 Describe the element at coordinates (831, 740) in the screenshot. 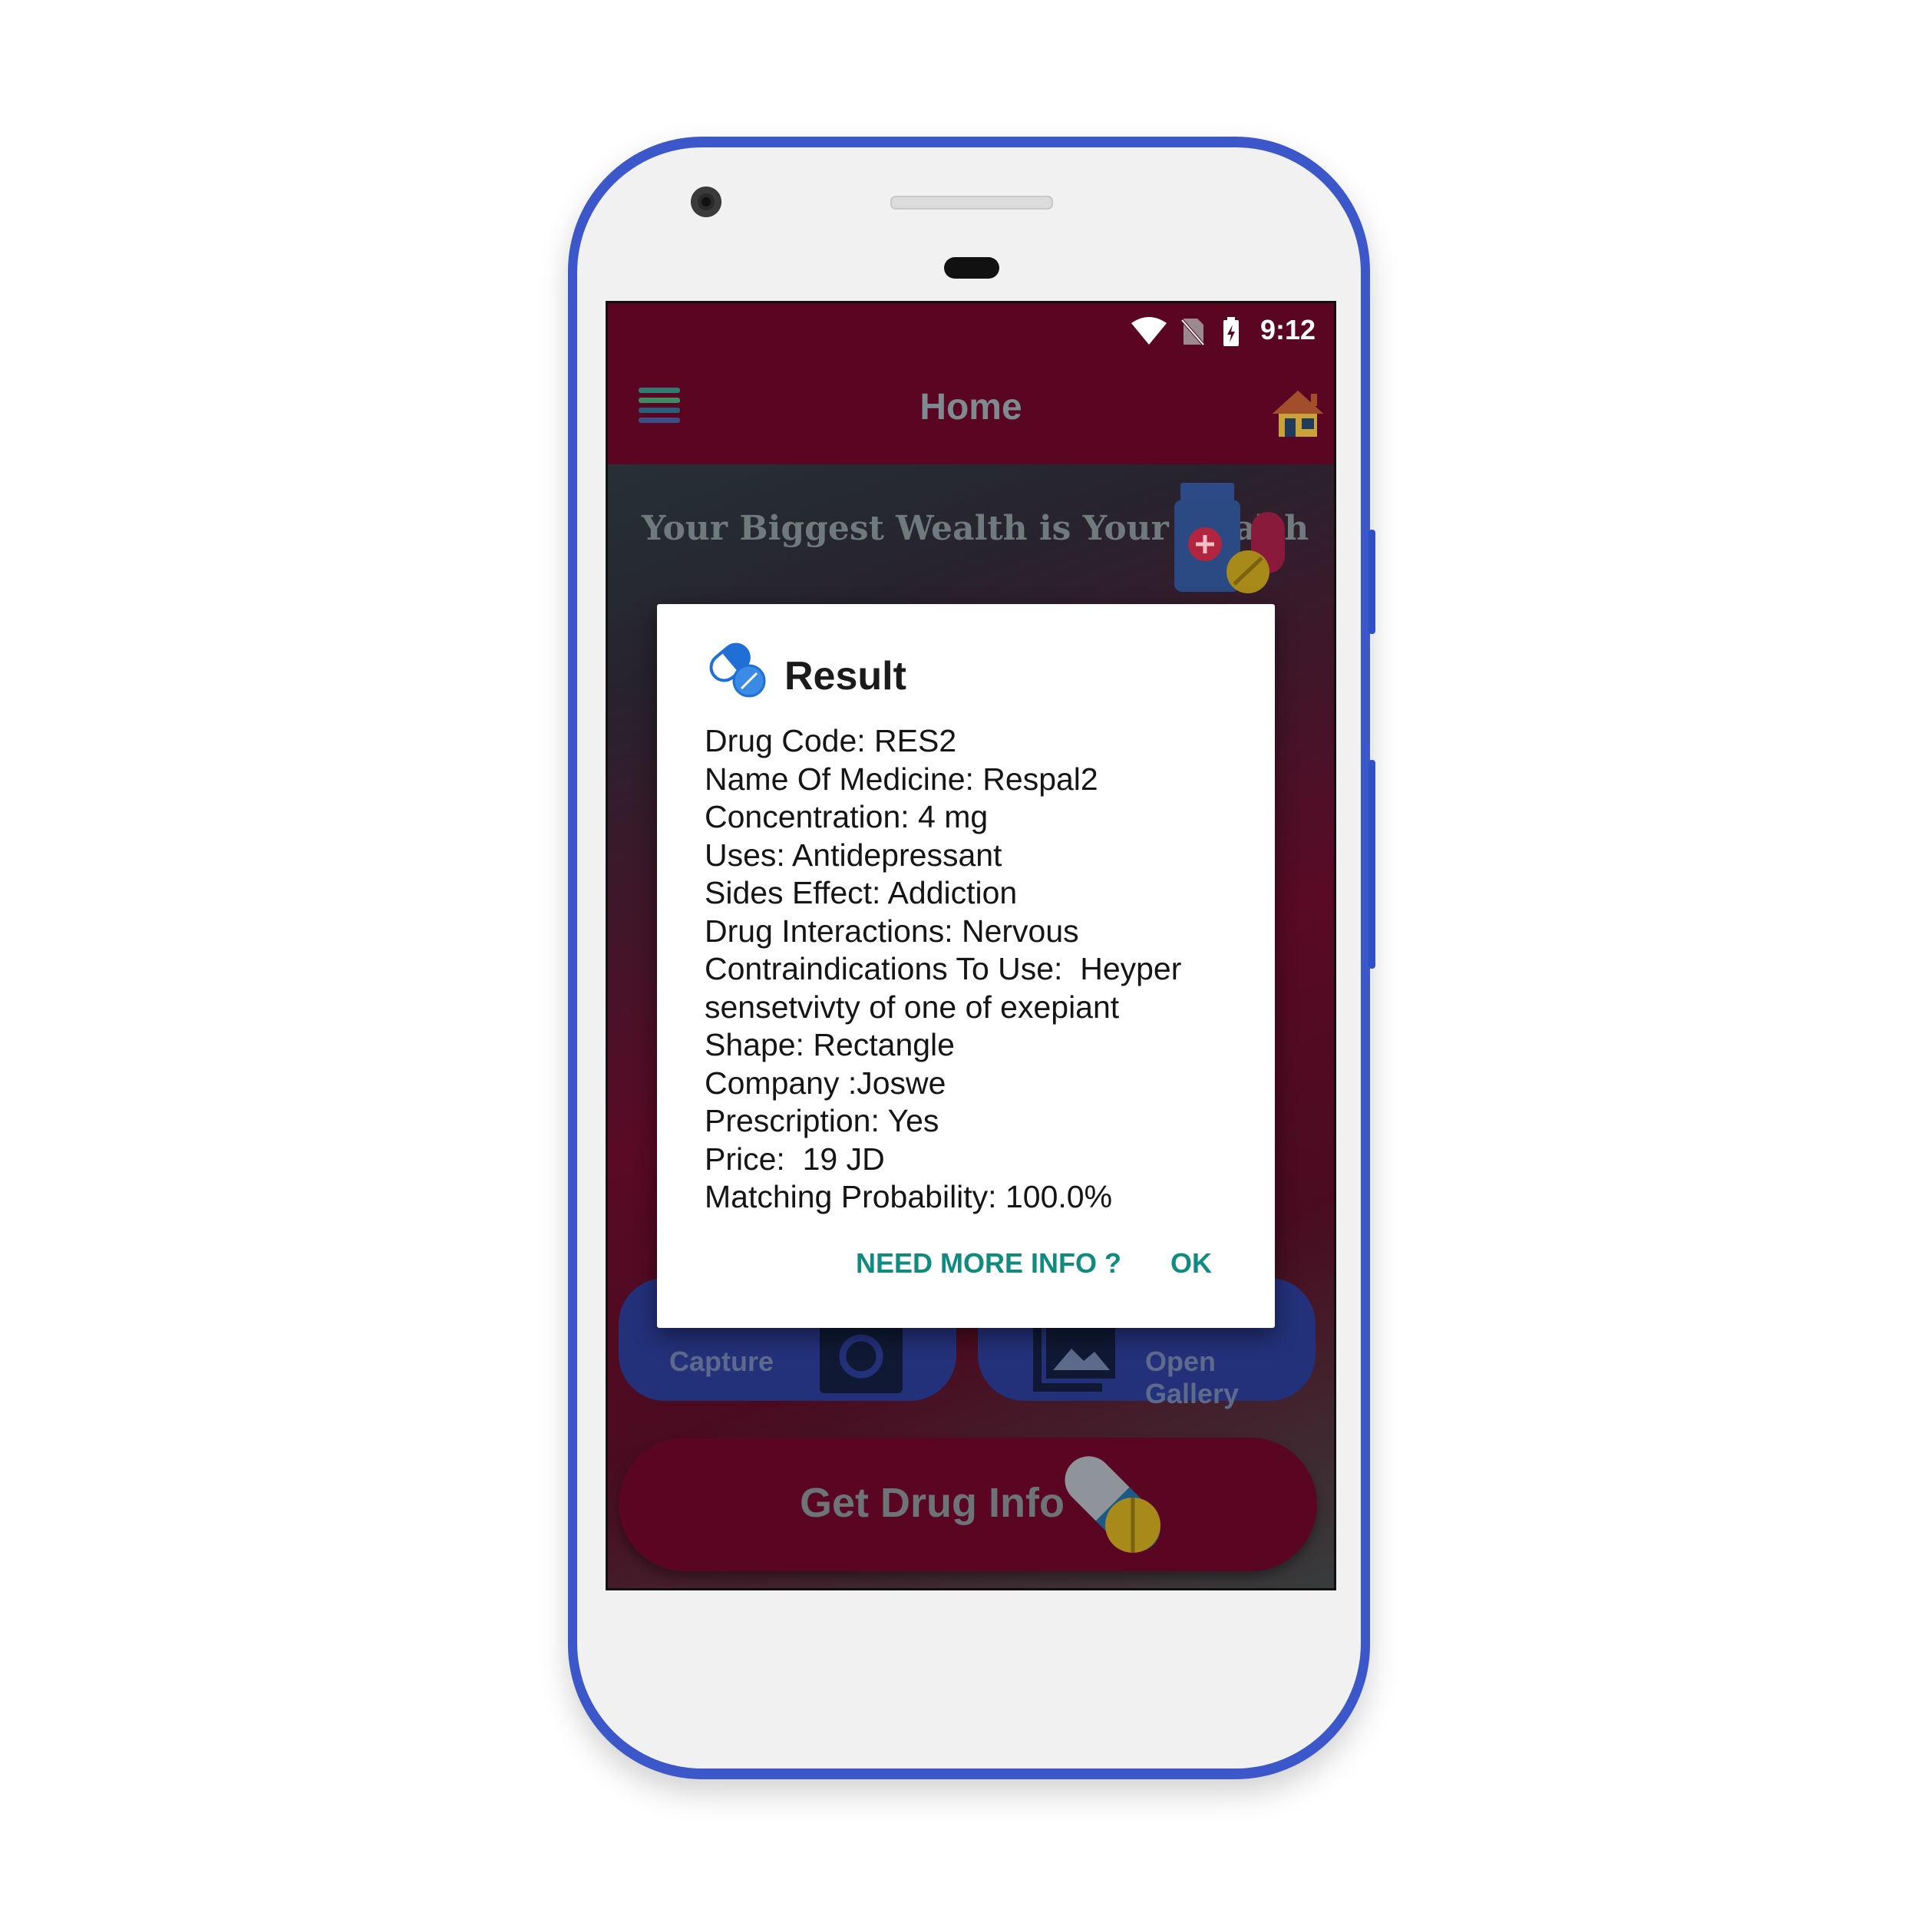

I see `drug-code-line: Drug Code: RES2` at that location.